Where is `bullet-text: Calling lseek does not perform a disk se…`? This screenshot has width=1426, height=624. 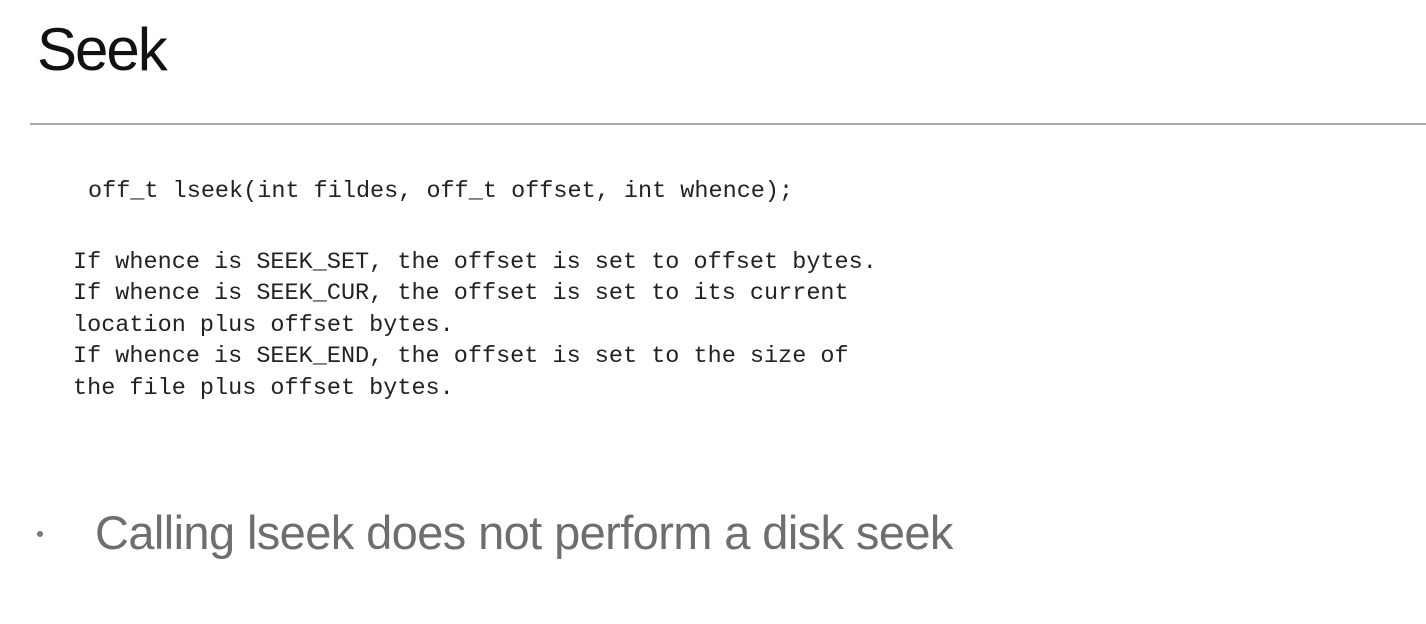
bullet-text: Calling lseek does not perform a disk se… is located at coordinates (524, 532).